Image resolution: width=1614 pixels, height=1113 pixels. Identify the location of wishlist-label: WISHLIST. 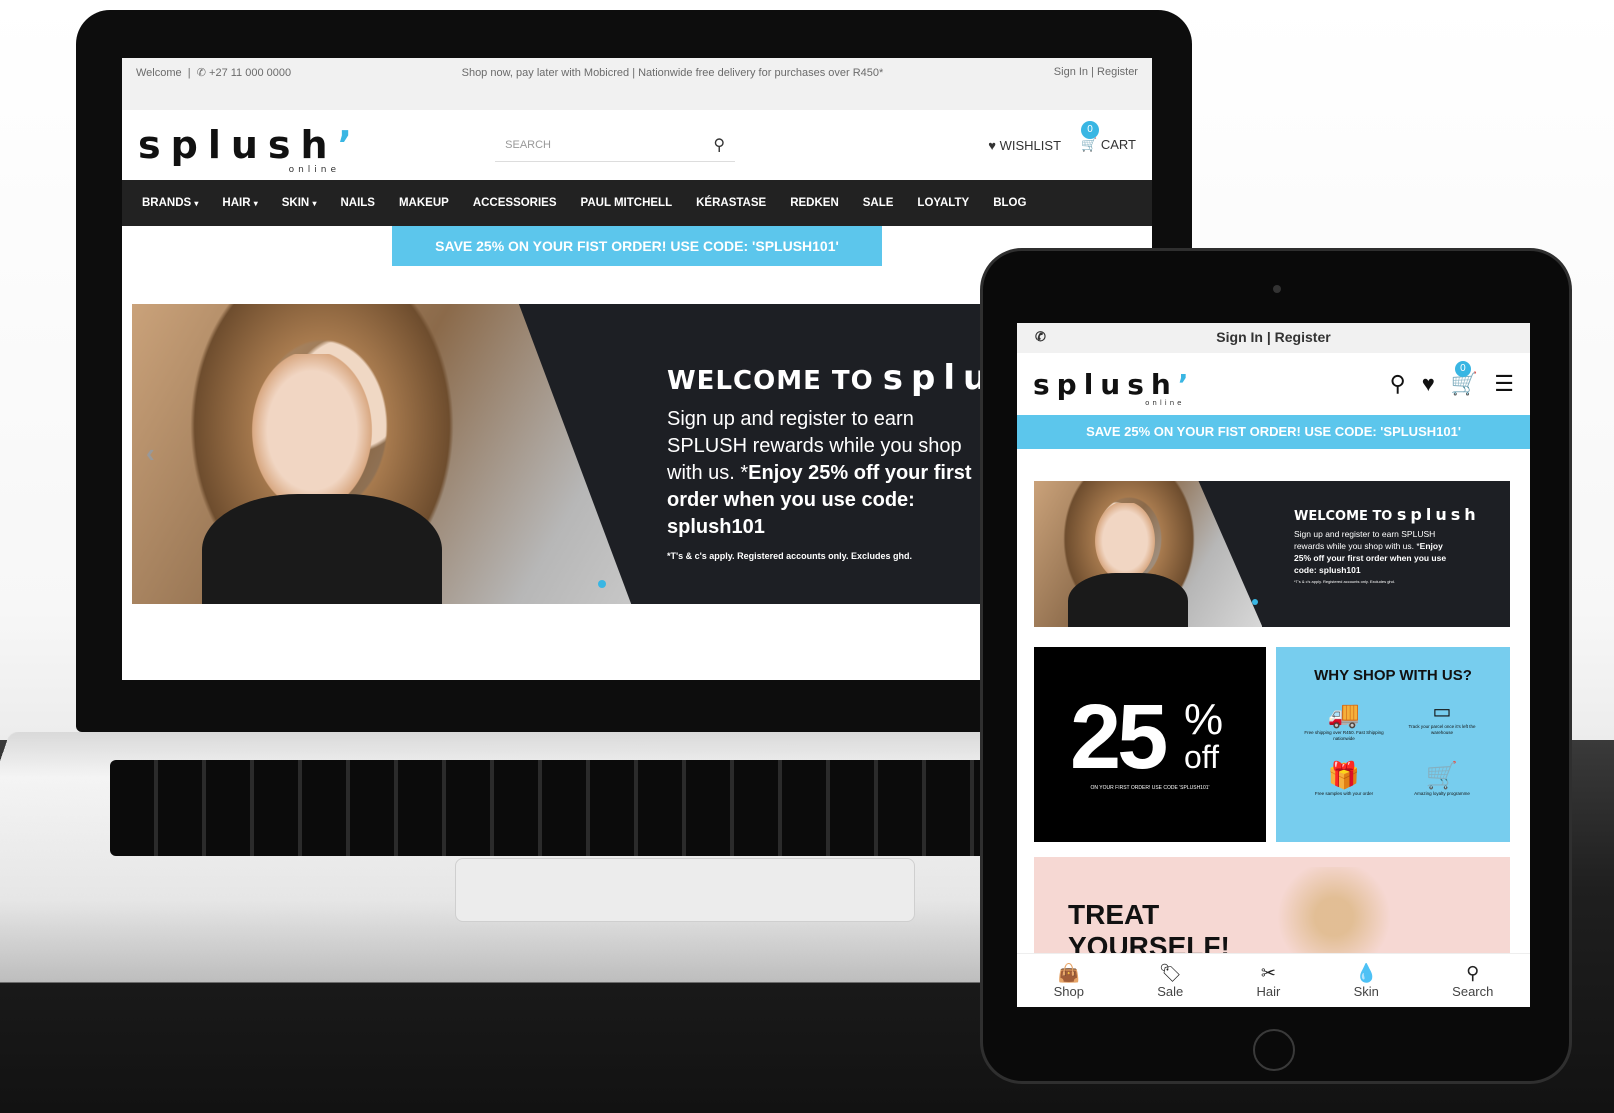
(1030, 145).